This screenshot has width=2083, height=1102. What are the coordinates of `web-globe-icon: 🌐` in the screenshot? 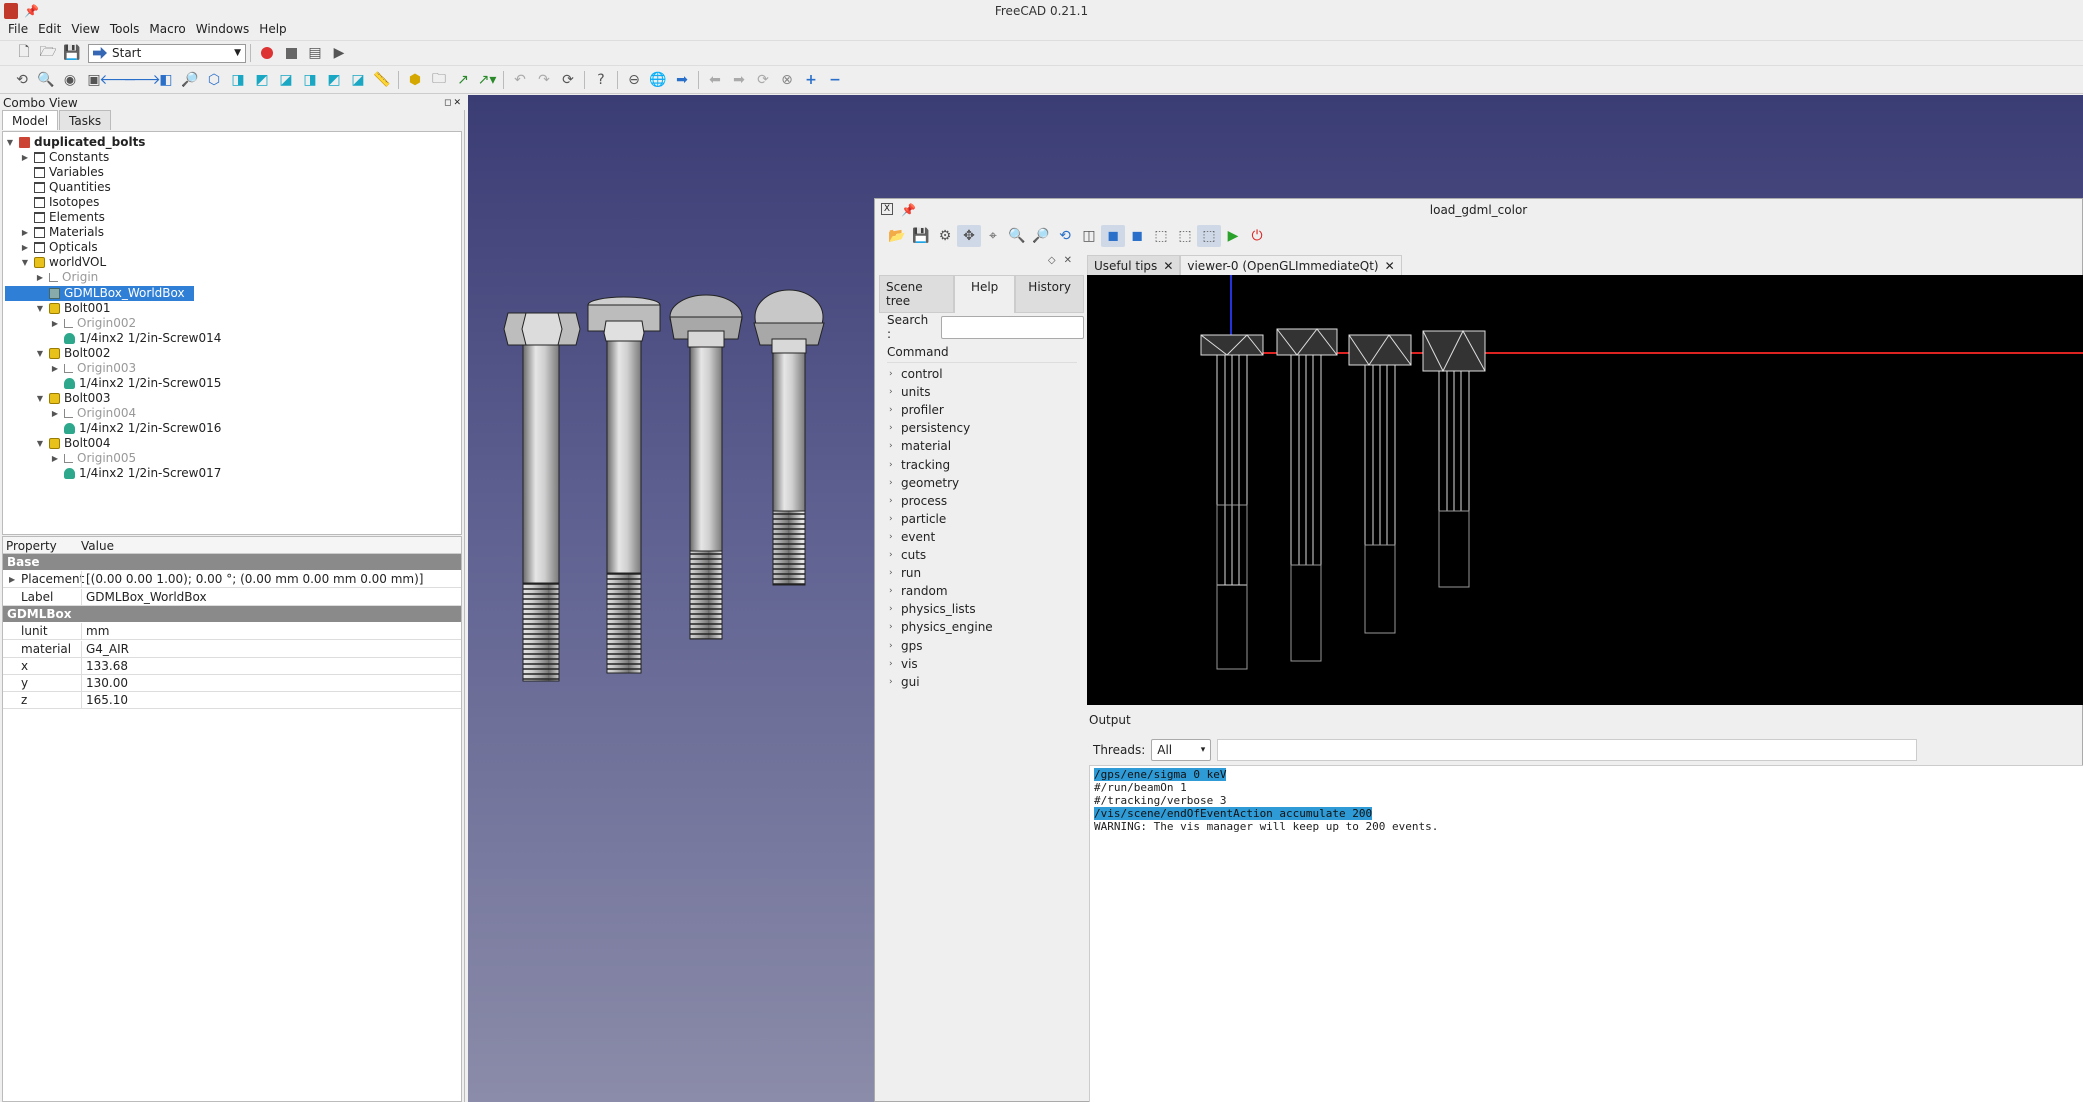 It's located at (658, 80).